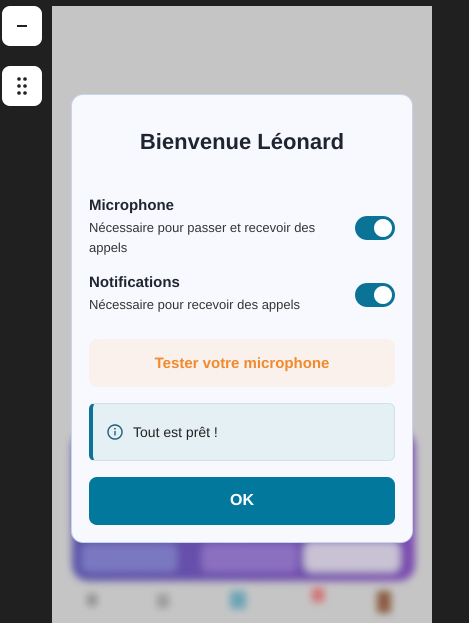 The image size is (469, 623). I want to click on dots-grid-icon, so click(22, 86).